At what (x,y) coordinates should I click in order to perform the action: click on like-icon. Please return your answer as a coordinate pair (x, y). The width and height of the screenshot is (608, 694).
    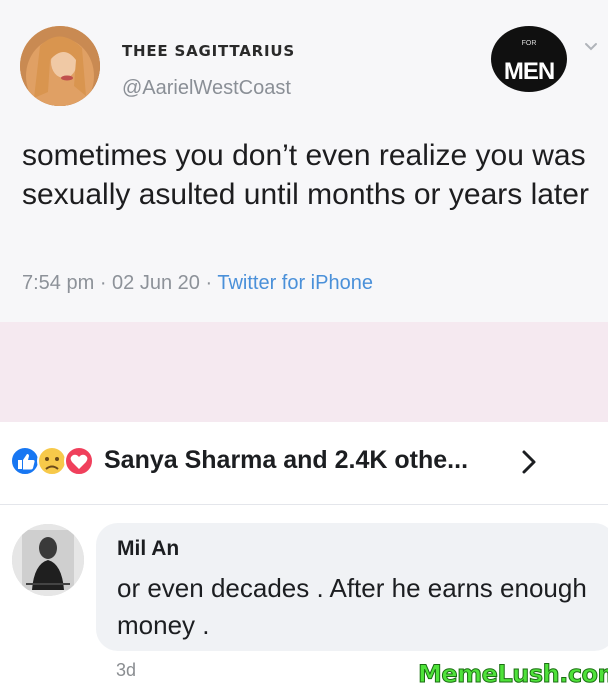
    Looking at the image, I should click on (25, 461).